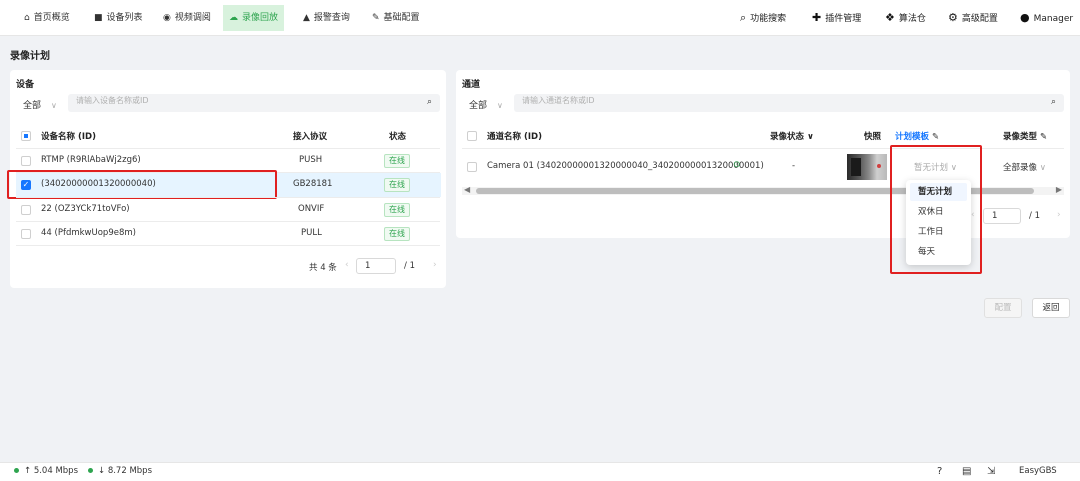 This screenshot has height=481, width=1080. I want to click on brand-label: EasyGBS, so click(1038, 471).